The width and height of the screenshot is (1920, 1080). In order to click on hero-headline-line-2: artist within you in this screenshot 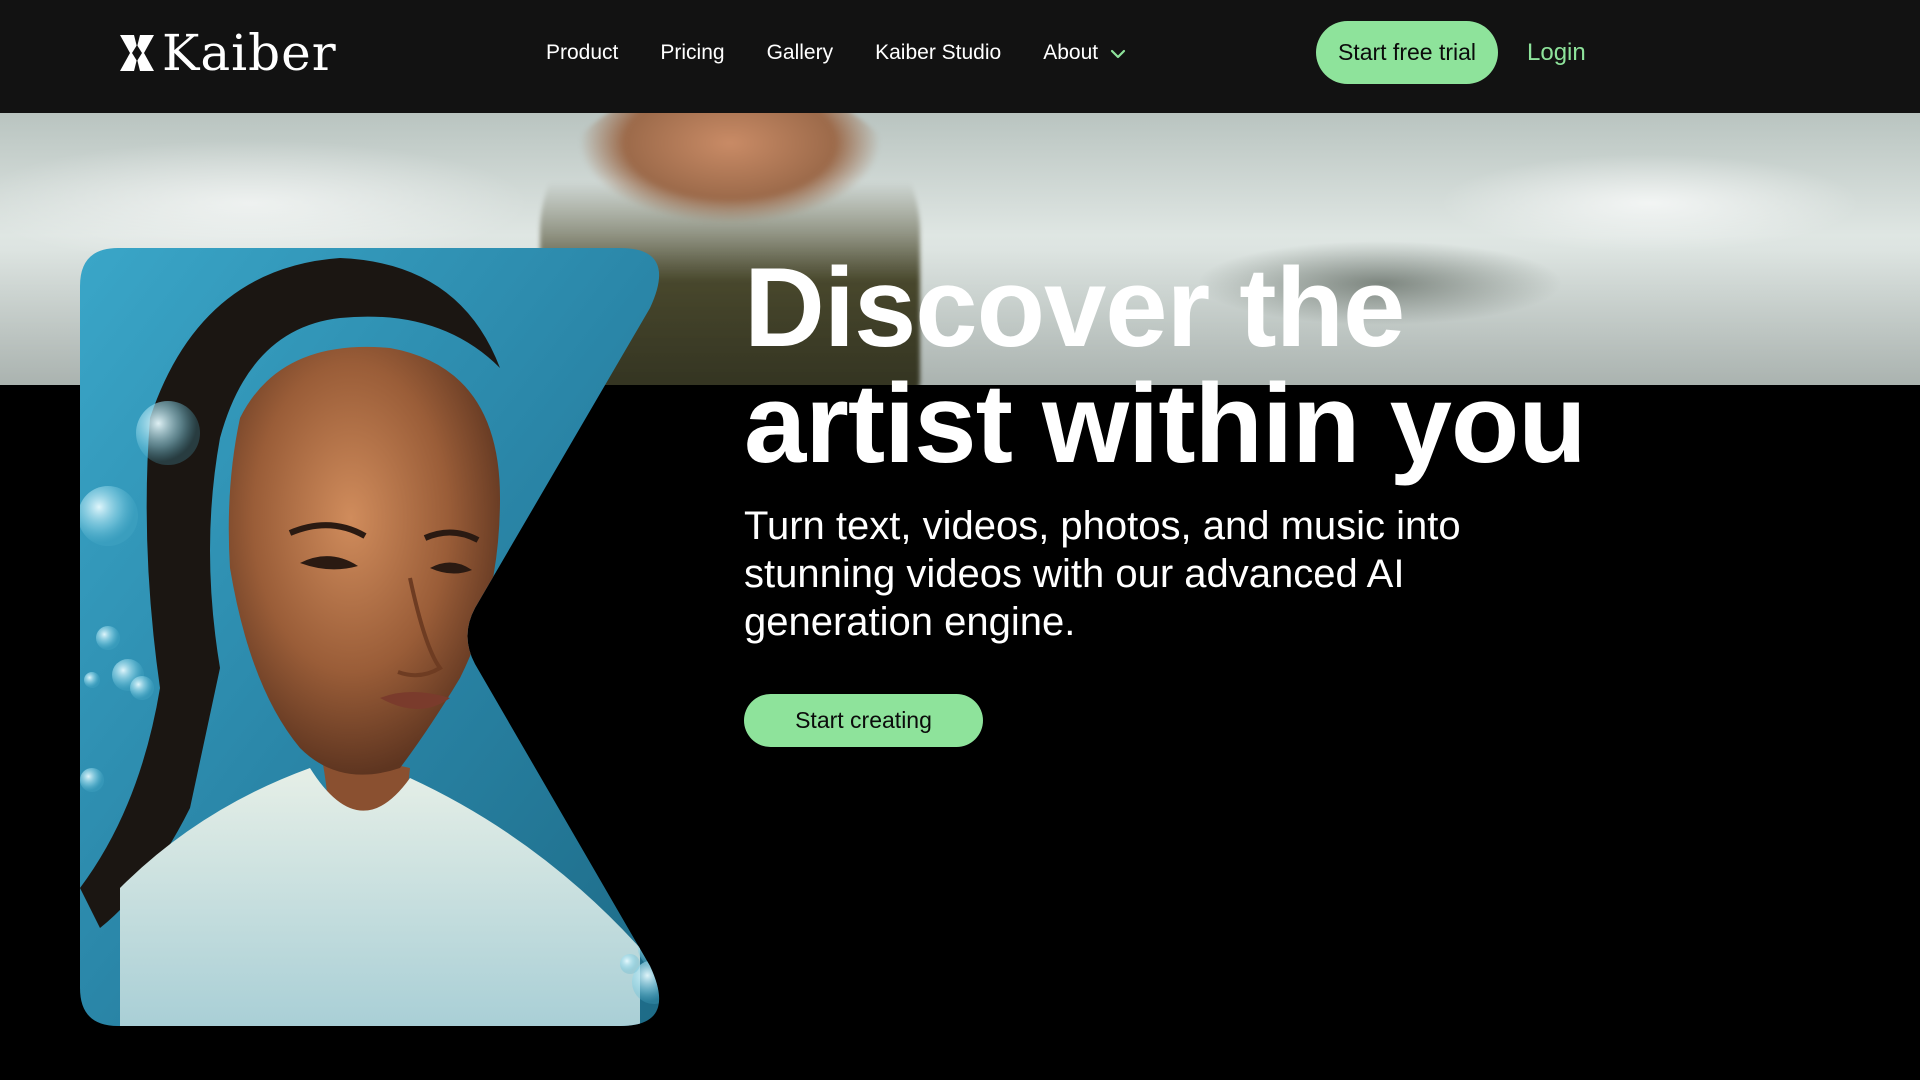, I will do `click(1165, 423)`.